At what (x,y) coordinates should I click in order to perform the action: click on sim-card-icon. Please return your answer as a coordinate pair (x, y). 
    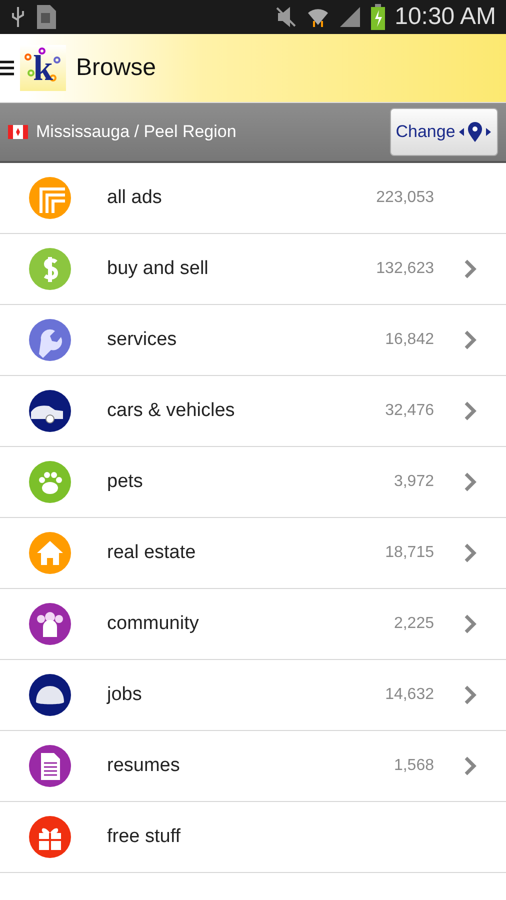
    Looking at the image, I should click on (47, 17).